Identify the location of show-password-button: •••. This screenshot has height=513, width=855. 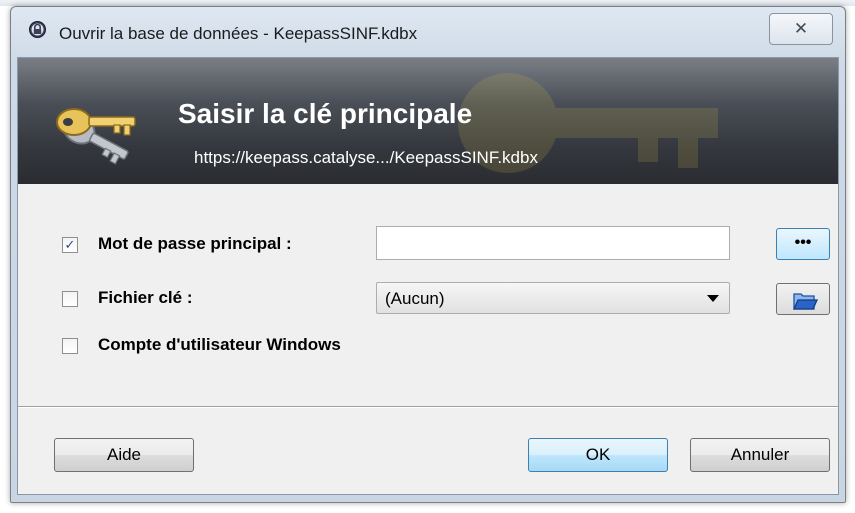
(803, 244).